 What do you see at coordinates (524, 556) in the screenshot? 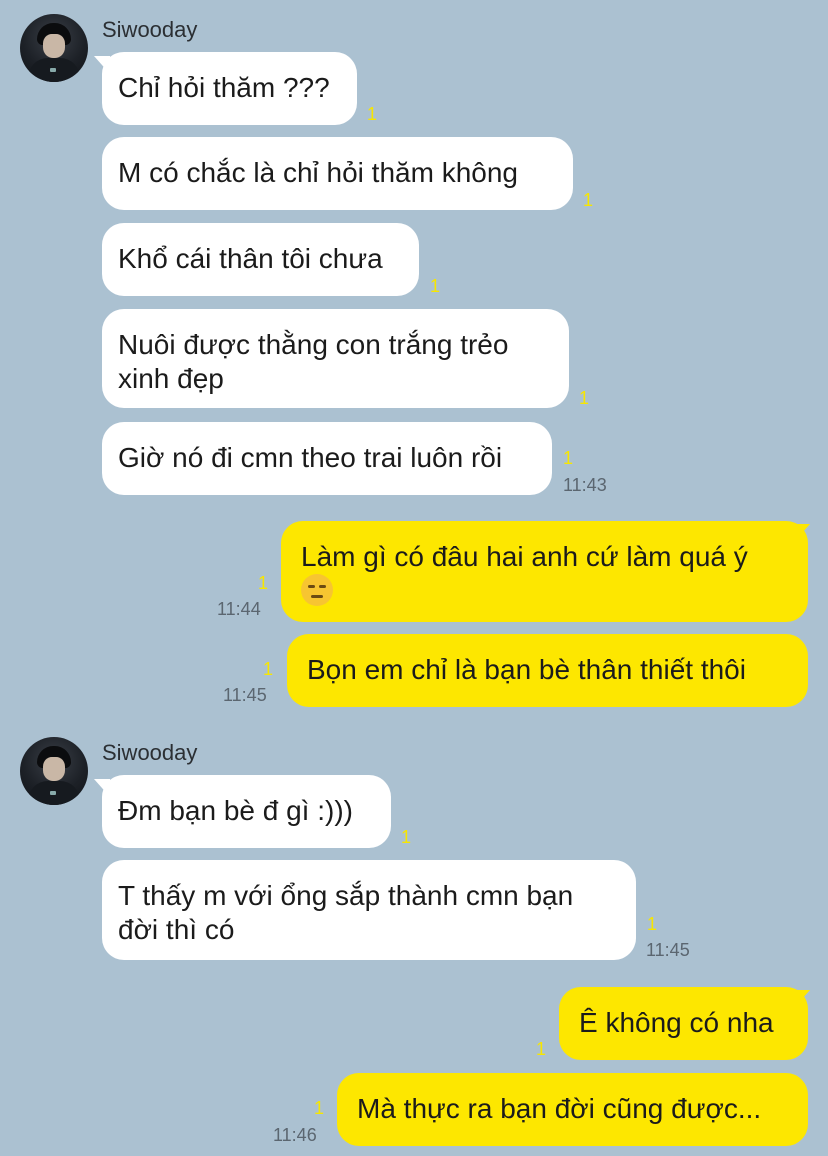
I see `message-text: Làm gì có đâu hai anh cứ làm quá ý` at bounding box center [524, 556].